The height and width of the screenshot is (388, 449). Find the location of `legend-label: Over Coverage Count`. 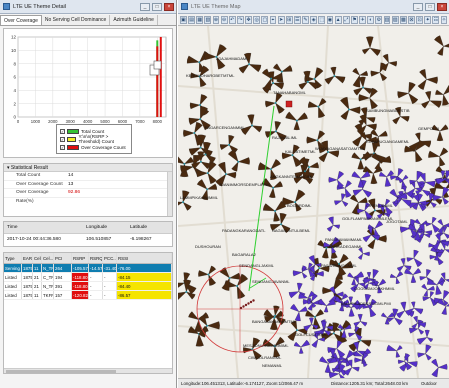

legend-label: Over Coverage Count is located at coordinates (103, 147).